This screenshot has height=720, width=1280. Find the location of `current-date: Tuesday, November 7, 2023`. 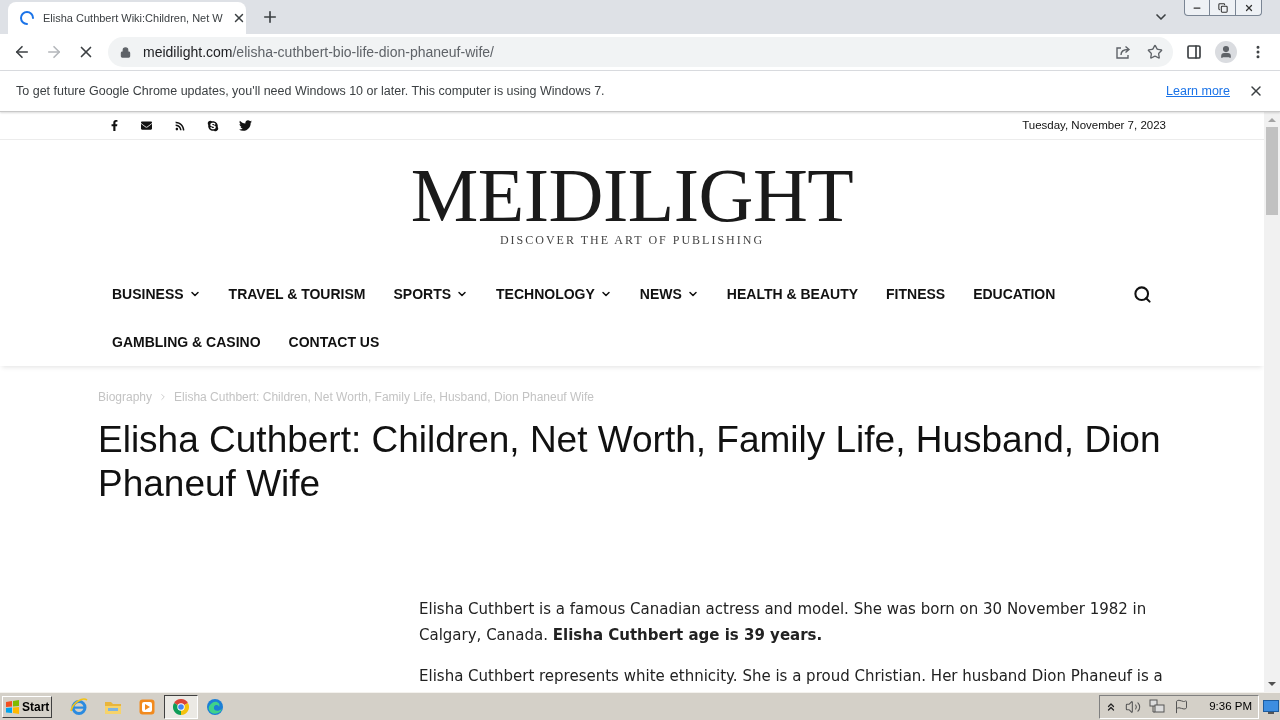

current-date: Tuesday, November 7, 2023 is located at coordinates (1094, 125).